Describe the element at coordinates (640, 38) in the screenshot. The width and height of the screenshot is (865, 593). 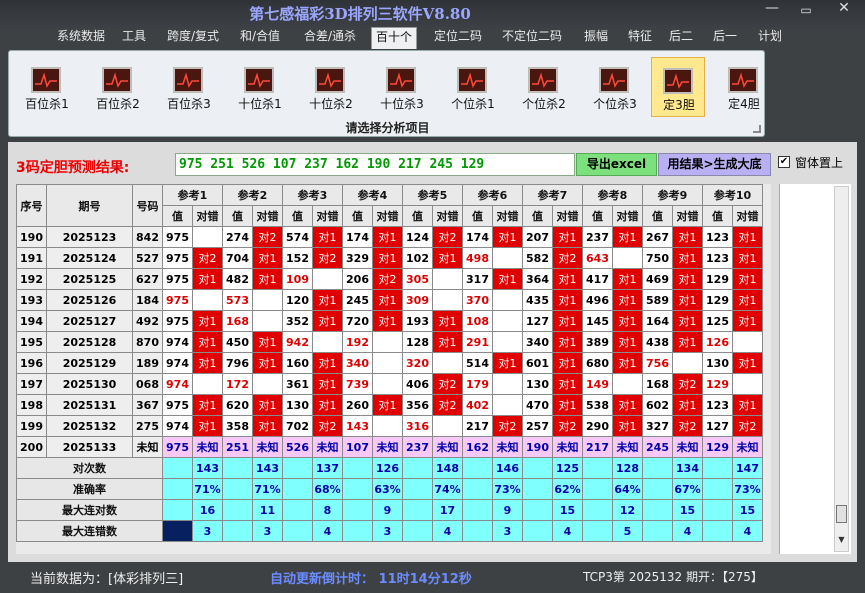
I see `menu-10: 特征` at that location.